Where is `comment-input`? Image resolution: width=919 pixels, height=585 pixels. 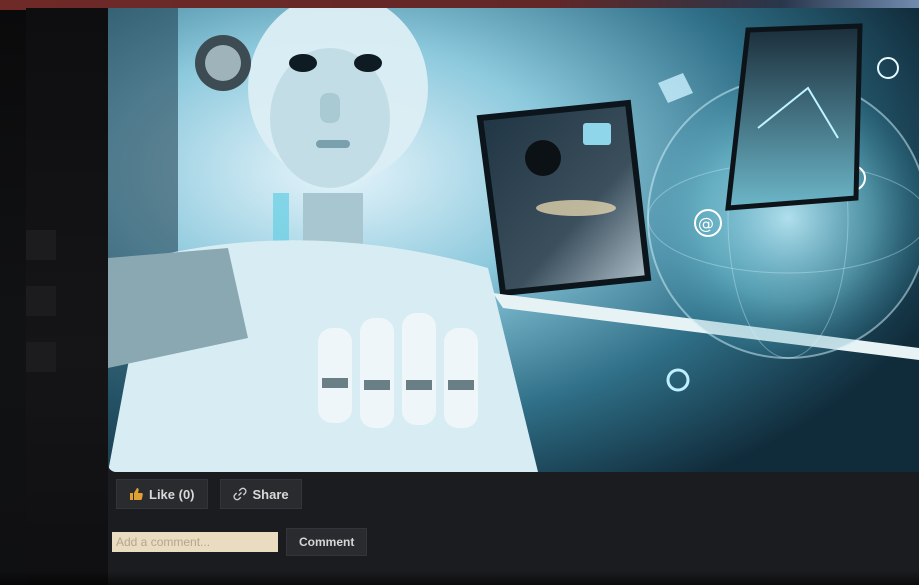 comment-input is located at coordinates (195, 542).